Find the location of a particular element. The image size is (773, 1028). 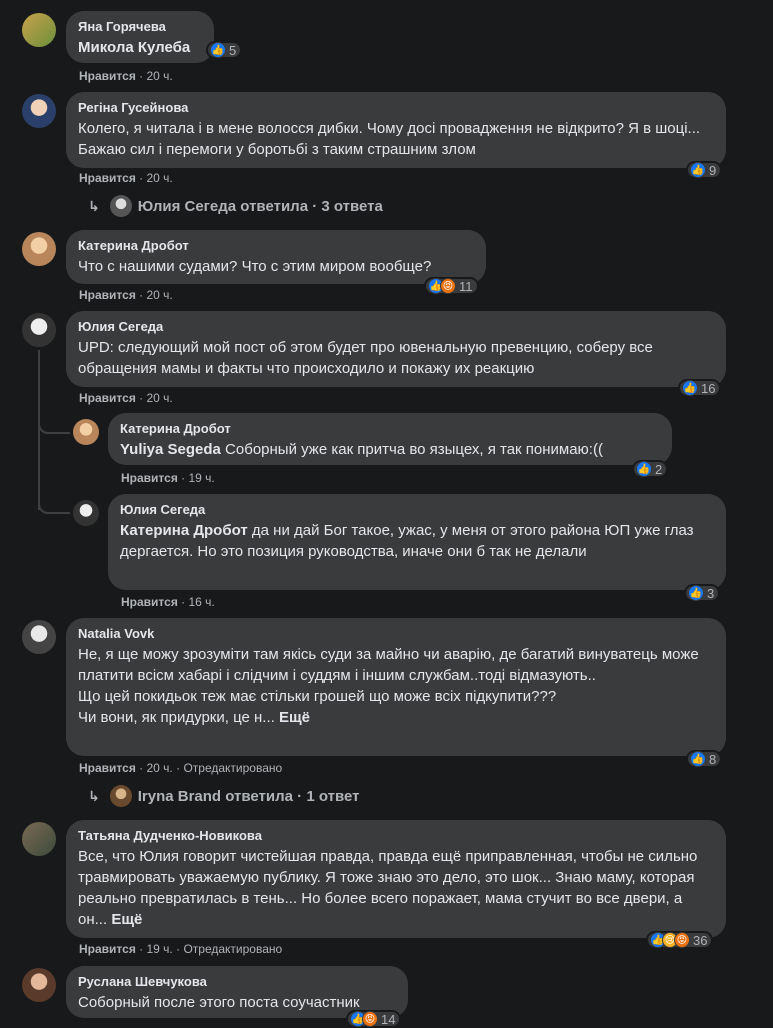

view-replies-link: ↳ Iryna Brand ответила · 1 ответ is located at coordinates (224, 796).